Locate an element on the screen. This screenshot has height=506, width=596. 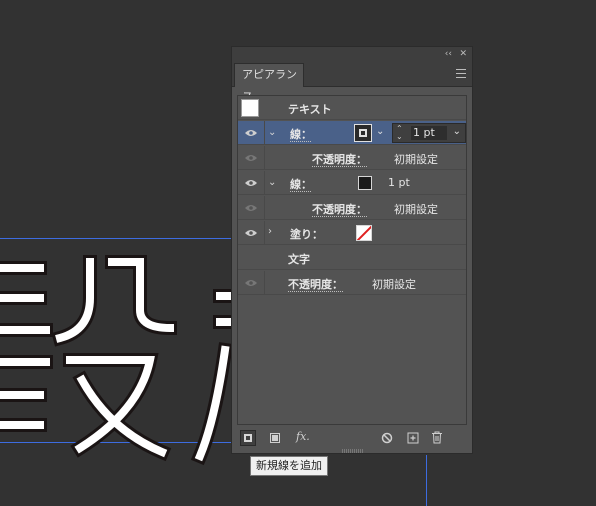
panel-menu-icon is located at coordinates (461, 73).